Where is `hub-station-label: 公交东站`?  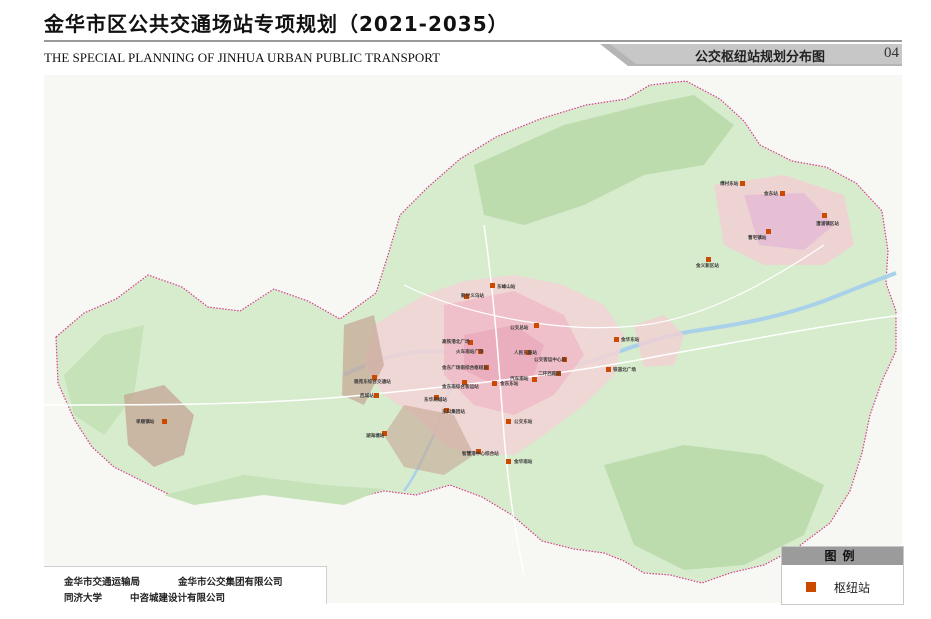
hub-station-label: 公交东站 is located at coordinates (523, 421).